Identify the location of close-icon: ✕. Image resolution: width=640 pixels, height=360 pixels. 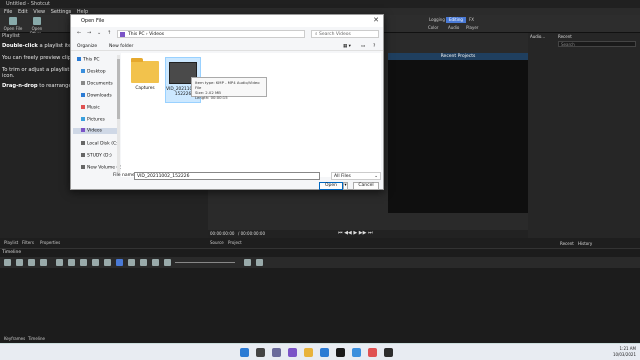
(376, 20).